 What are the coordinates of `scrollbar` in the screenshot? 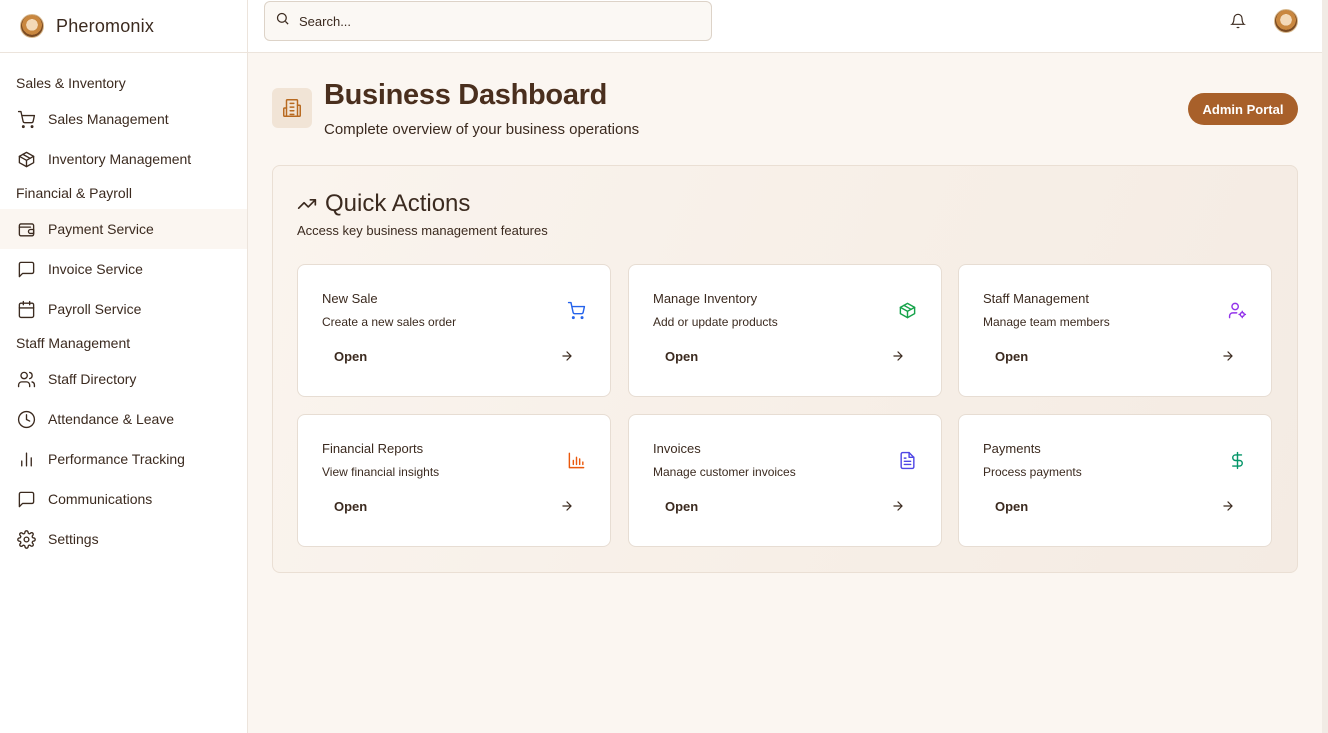 It's located at (1325, 366).